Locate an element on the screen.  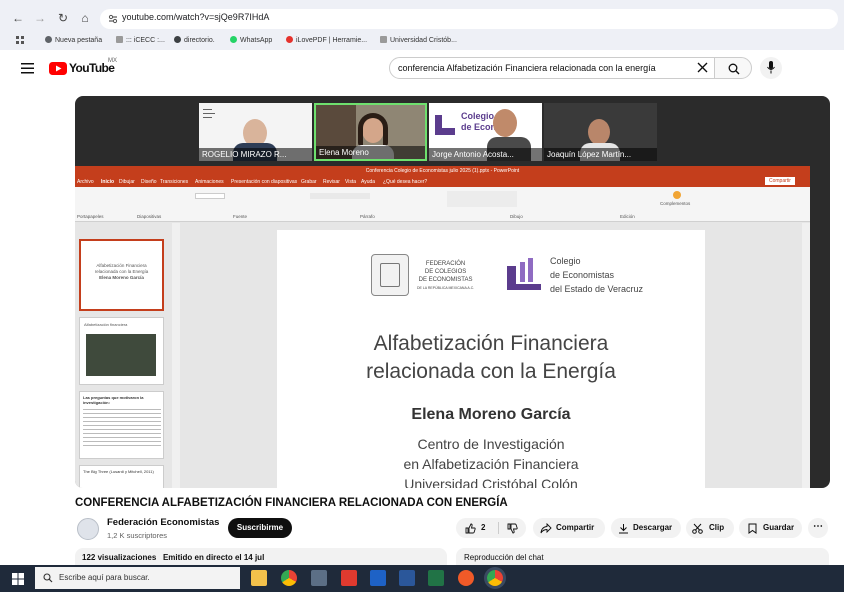
more-horizontal-icon: ⋯ is located at coordinates (818, 526).